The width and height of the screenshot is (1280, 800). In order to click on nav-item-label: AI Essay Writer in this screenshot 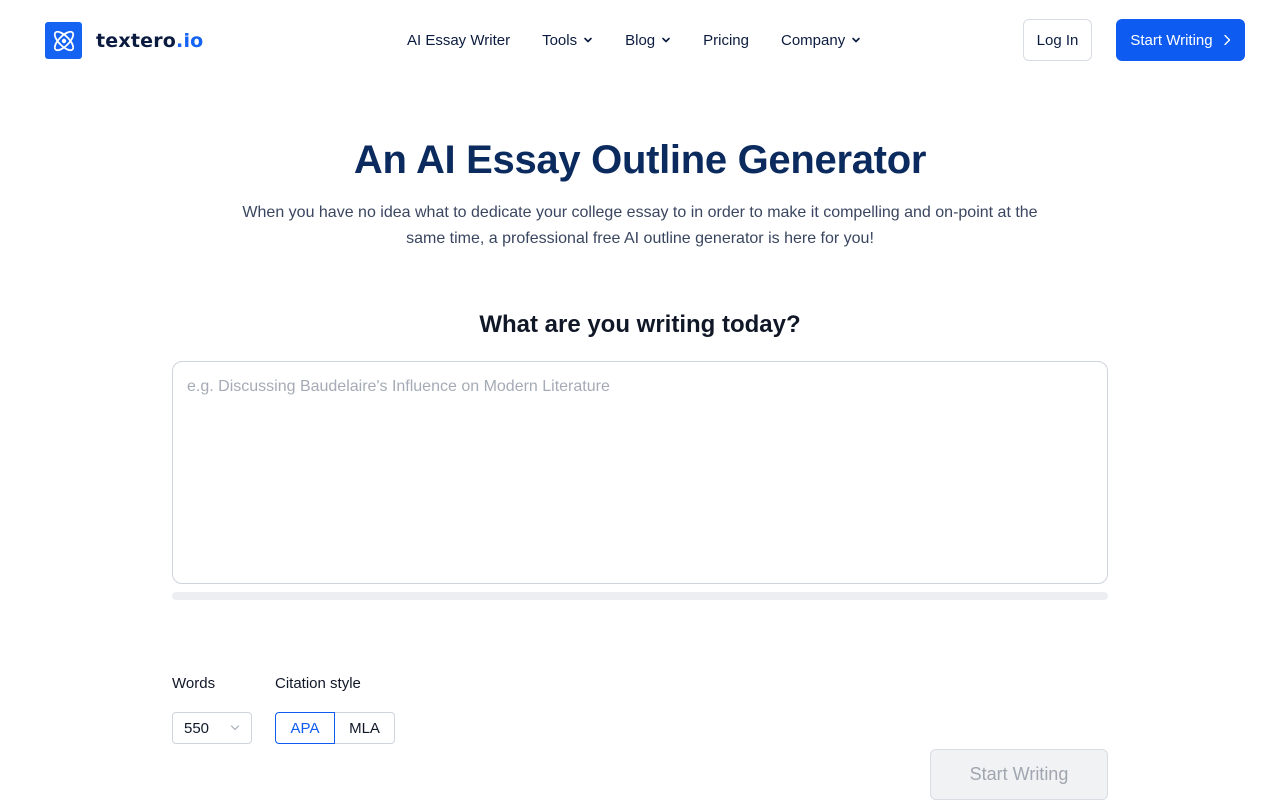, I will do `click(459, 40)`.